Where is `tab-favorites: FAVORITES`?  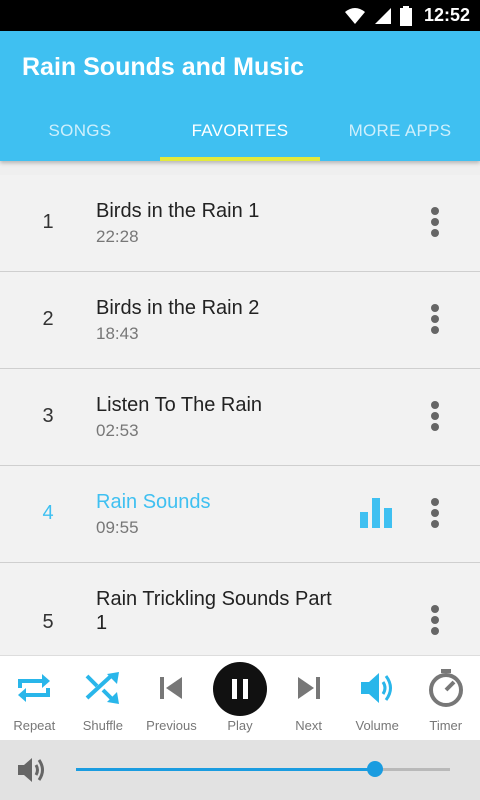
tab-favorites: FAVORITES is located at coordinates (240, 135).